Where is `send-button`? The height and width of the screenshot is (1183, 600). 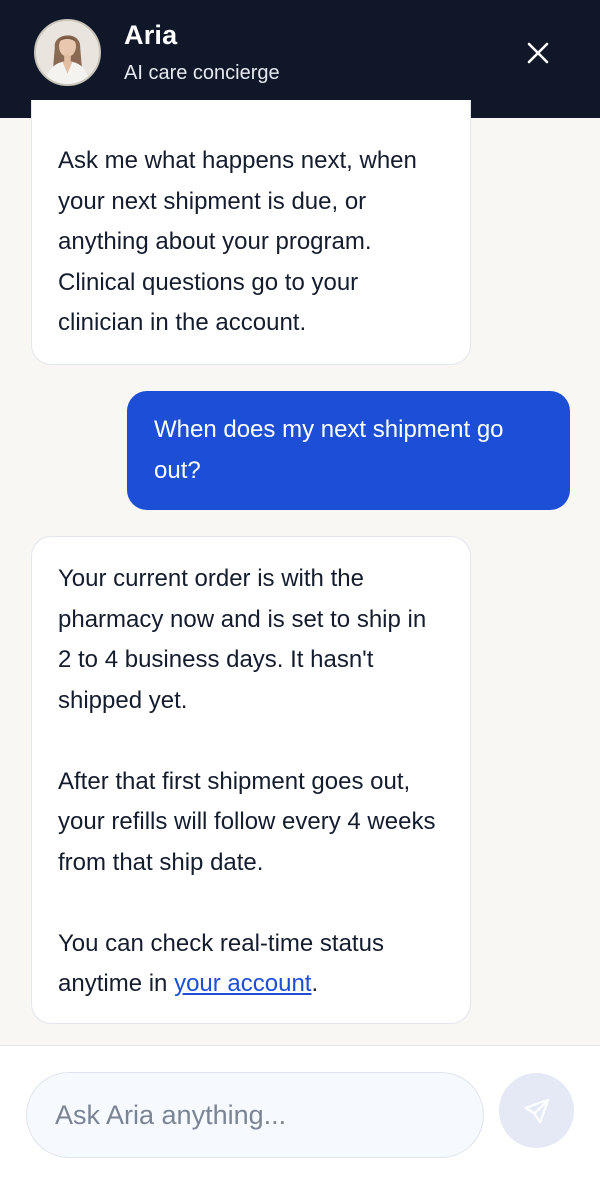
send-button is located at coordinates (536, 1110).